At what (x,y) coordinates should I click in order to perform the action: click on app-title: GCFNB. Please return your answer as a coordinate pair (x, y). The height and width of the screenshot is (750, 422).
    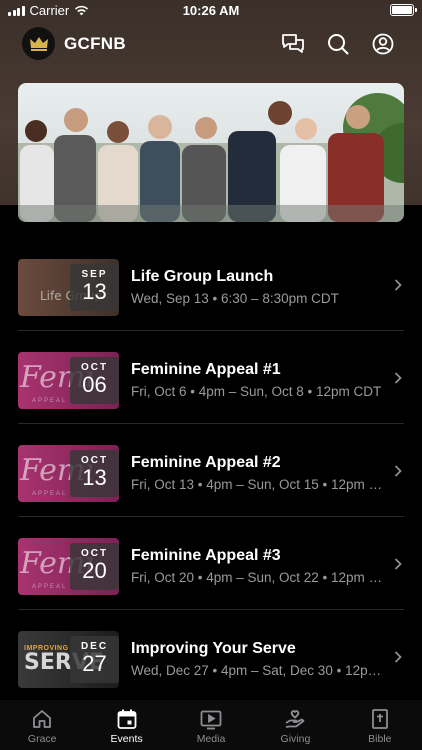
    Looking at the image, I should click on (95, 43).